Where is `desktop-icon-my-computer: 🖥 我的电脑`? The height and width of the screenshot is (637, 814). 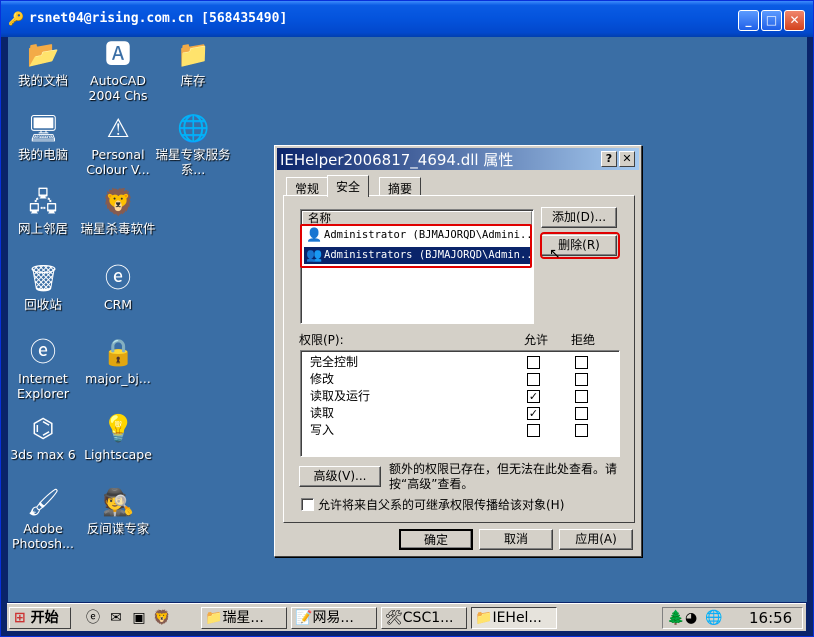
desktop-icon-my-computer: 🖥 我的电脑 is located at coordinates (44, 137).